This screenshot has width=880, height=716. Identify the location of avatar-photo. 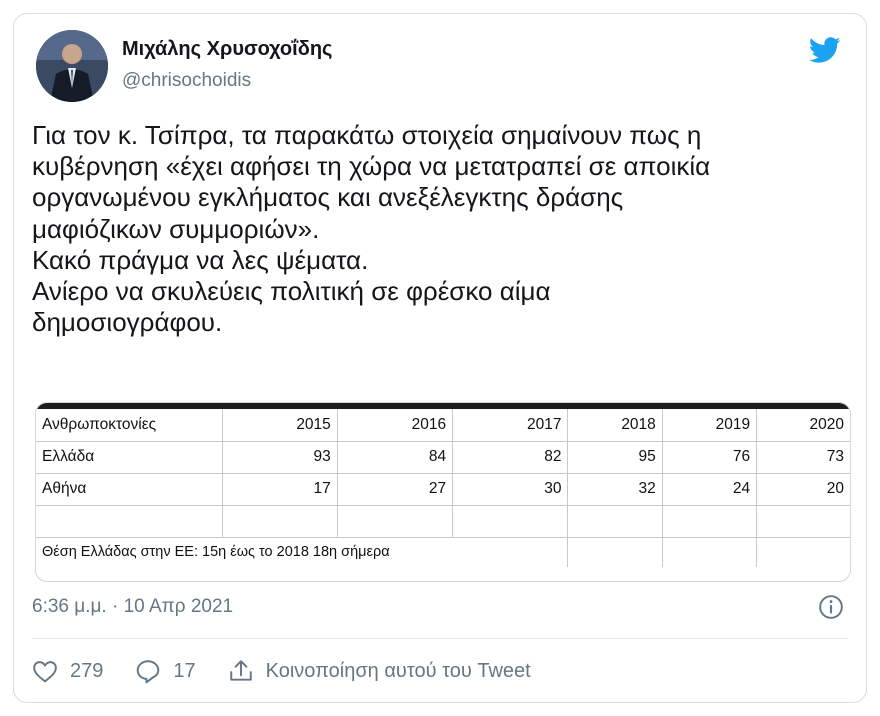
(72, 66).